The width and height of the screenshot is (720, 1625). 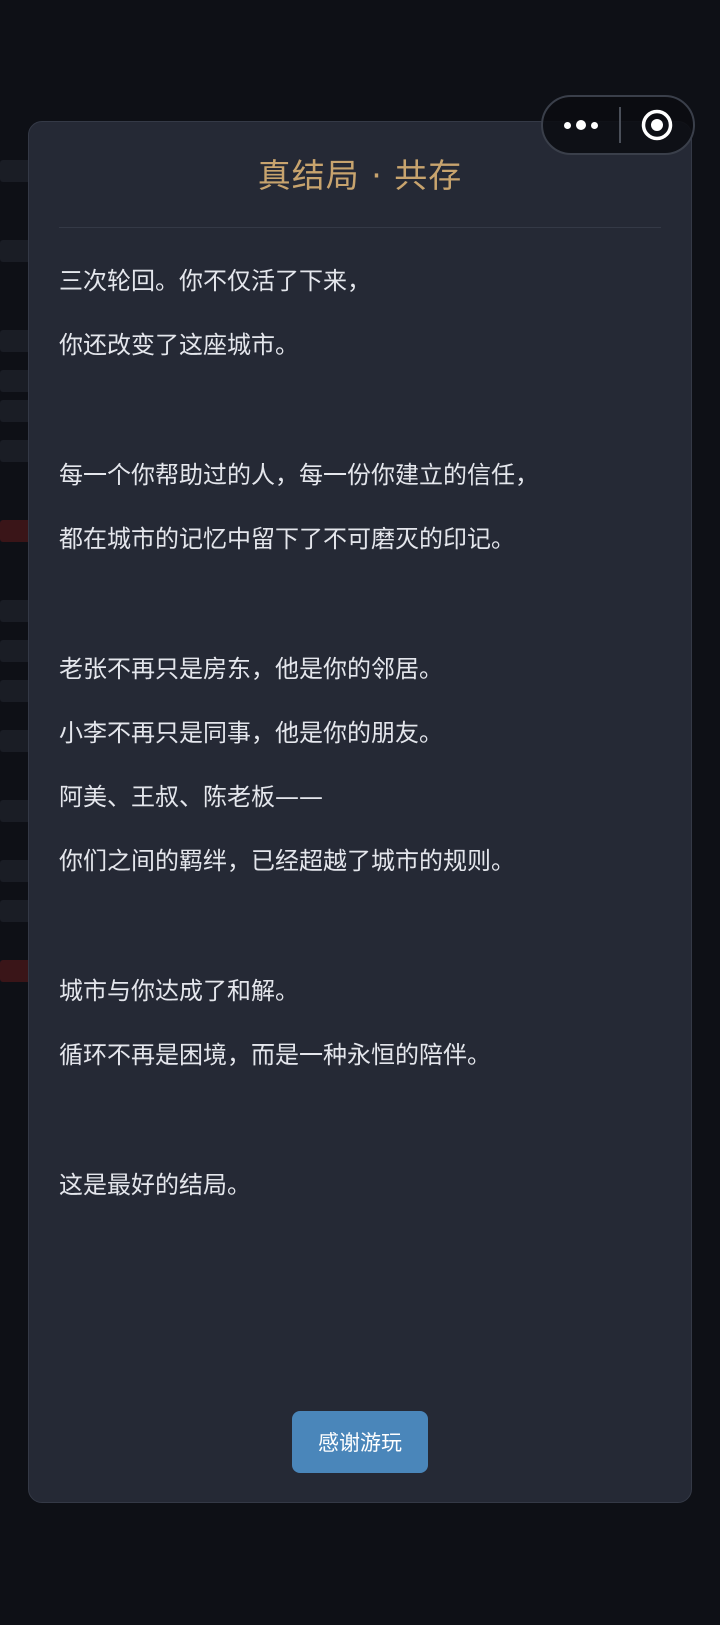 I want to click on story-line: 这是最好的结局。, so click(x=155, y=1185).